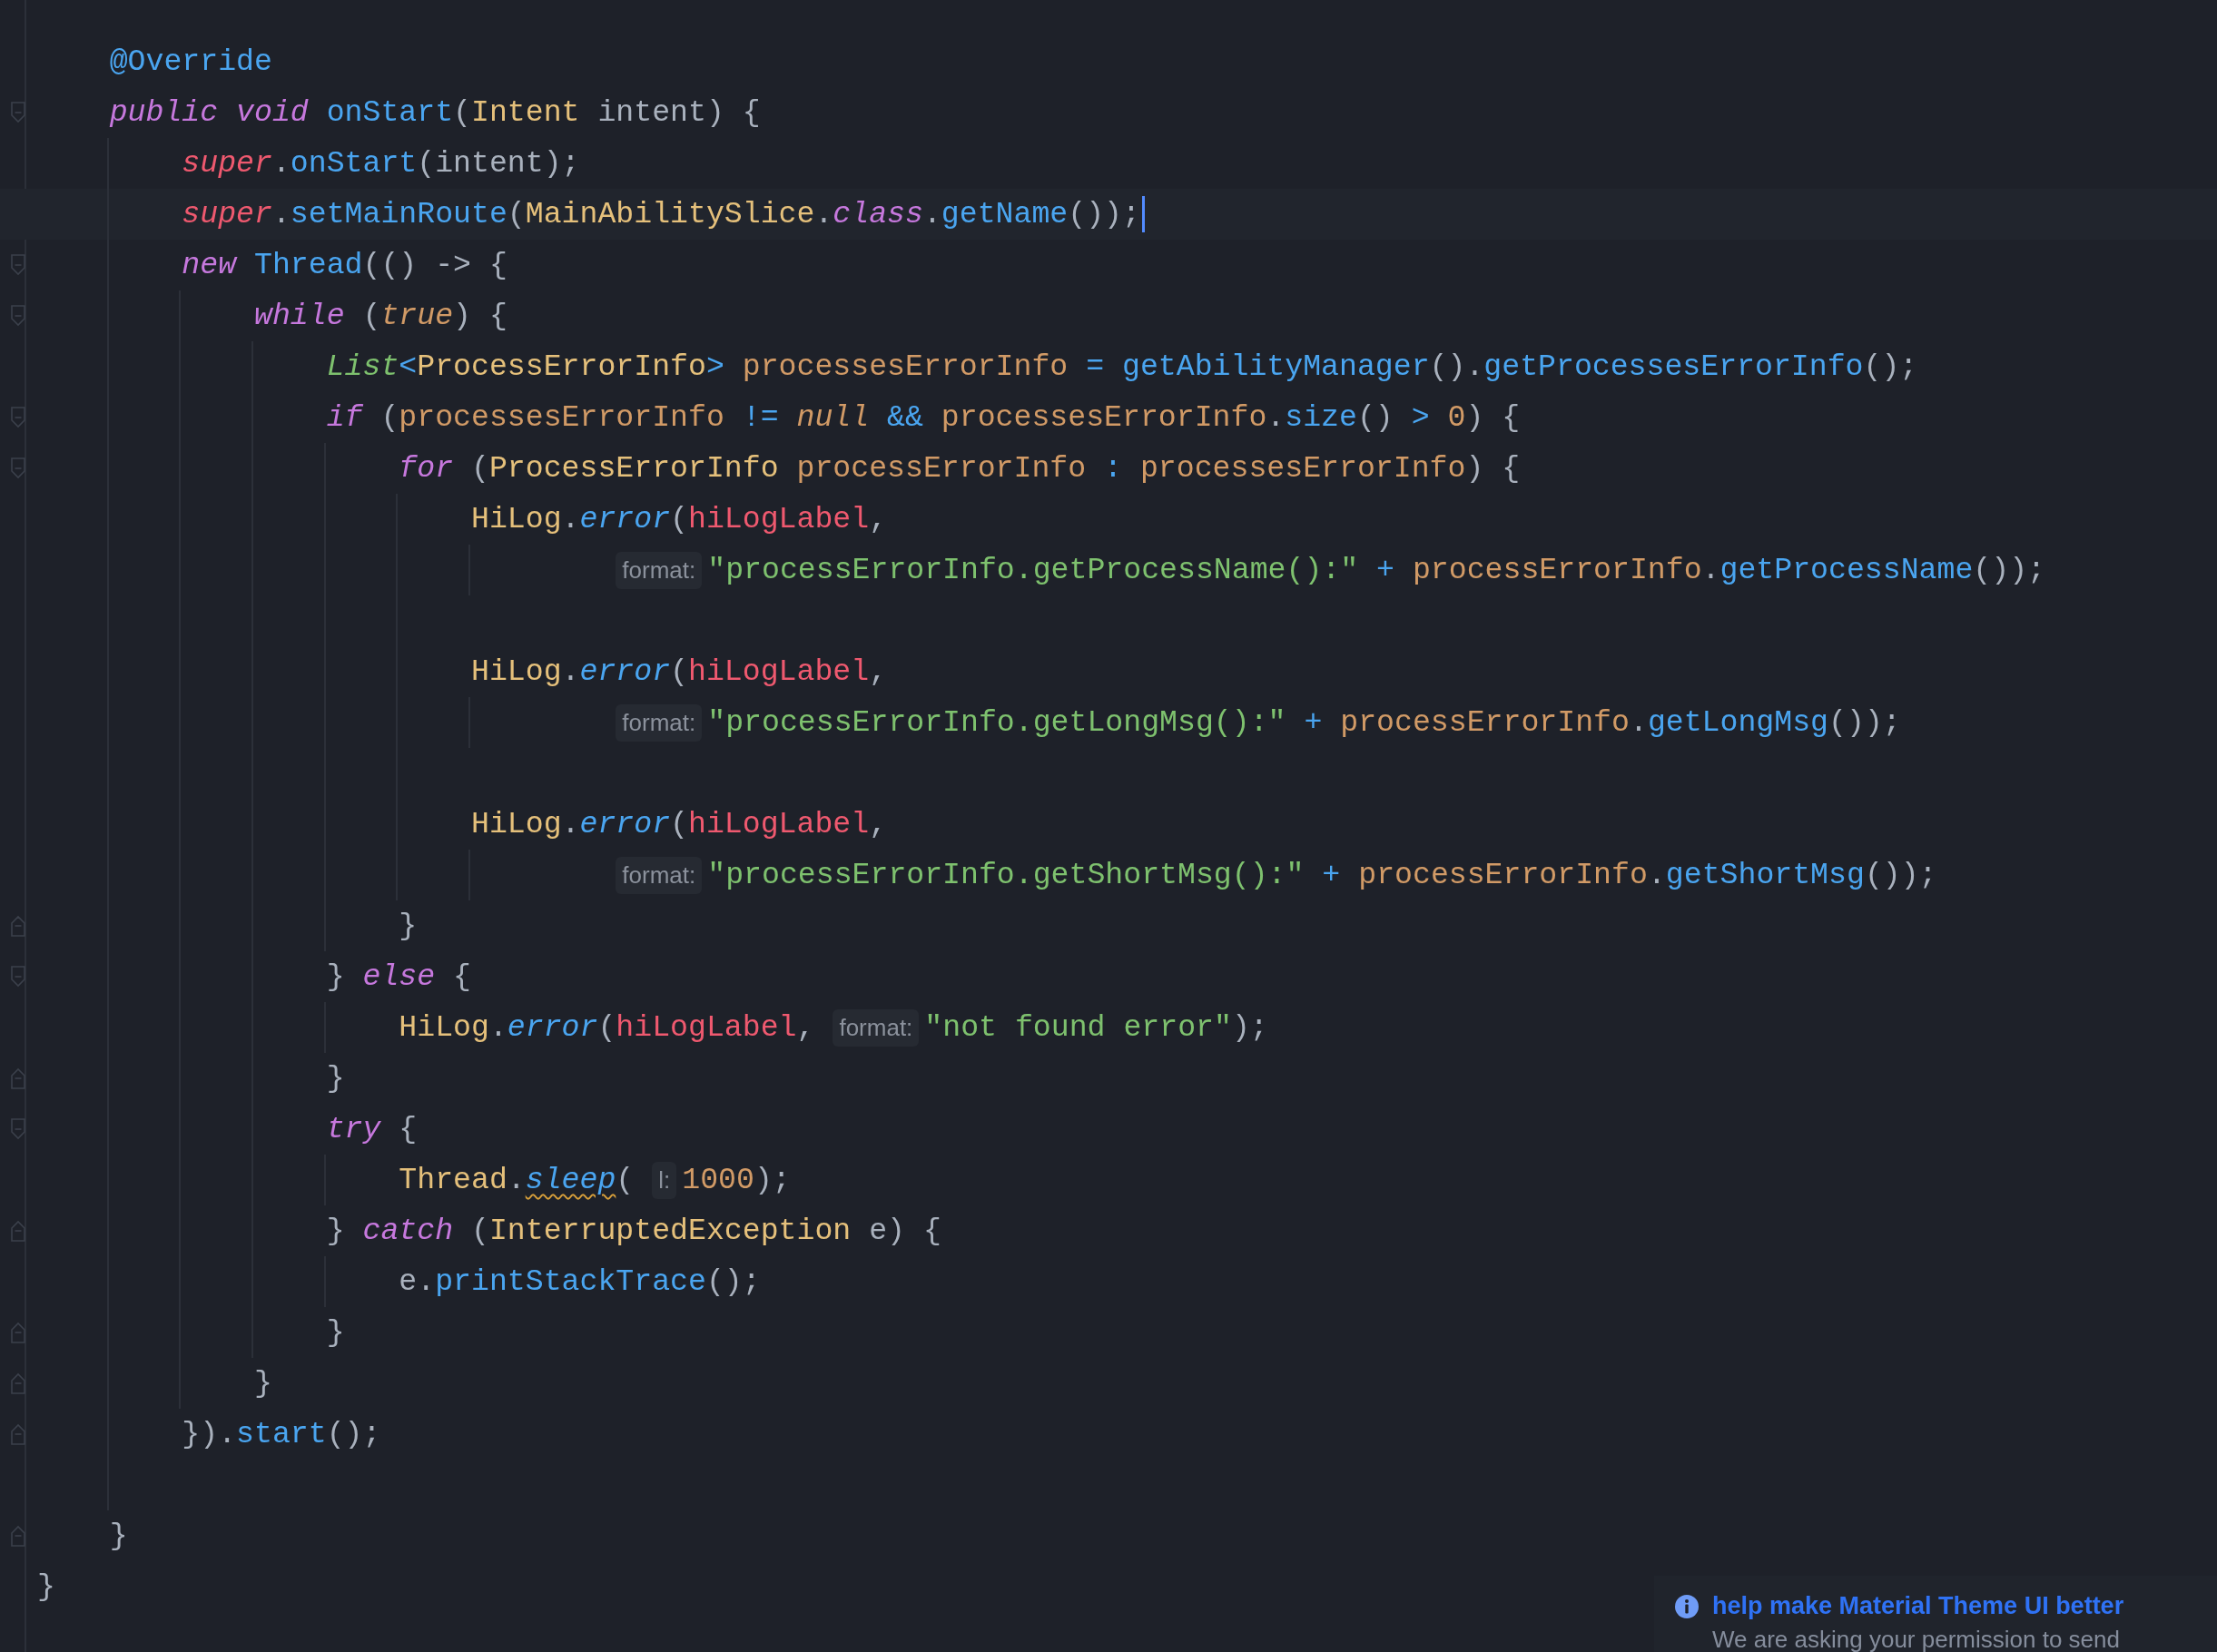 The image size is (2217, 1652). What do you see at coordinates (1078, 1027) in the screenshot?
I see `string-literal: "not found error"` at bounding box center [1078, 1027].